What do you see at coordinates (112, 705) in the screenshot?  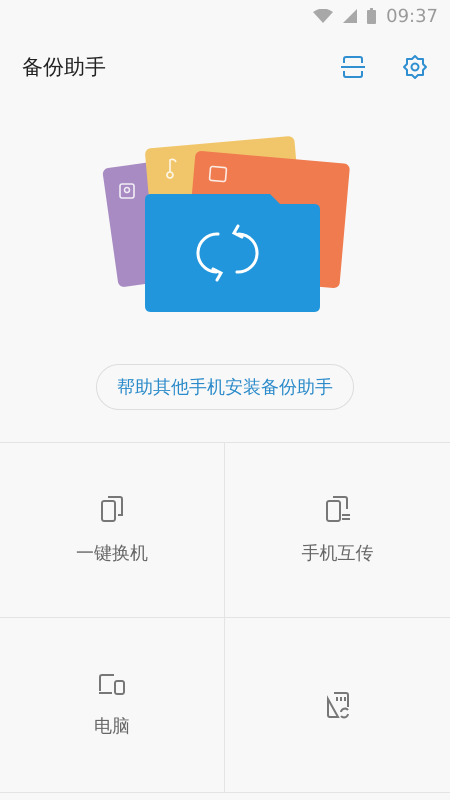 I see `feature-tile: 电脑` at bounding box center [112, 705].